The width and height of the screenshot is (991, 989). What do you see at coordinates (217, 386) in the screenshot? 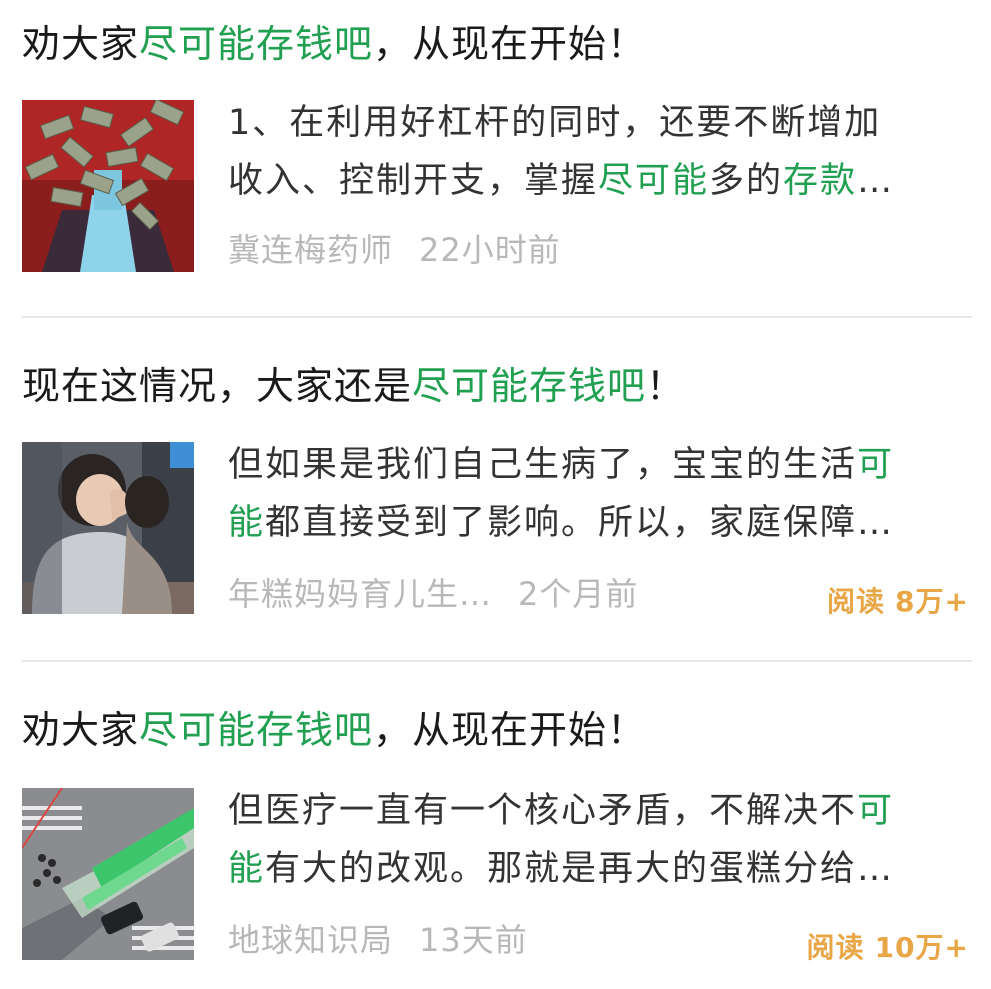
I see `title-text: 现在这情况，大家还是` at bounding box center [217, 386].